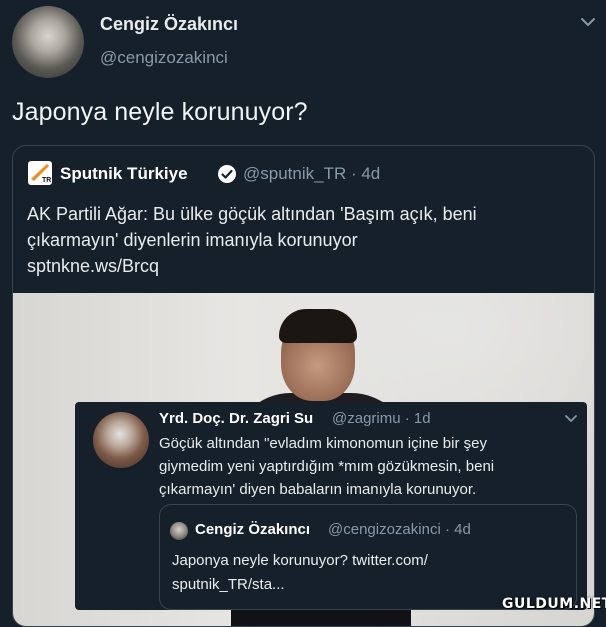 The width and height of the screenshot is (606, 627). I want to click on quoted-author-name: Sputnik Türkiye, so click(124, 174).